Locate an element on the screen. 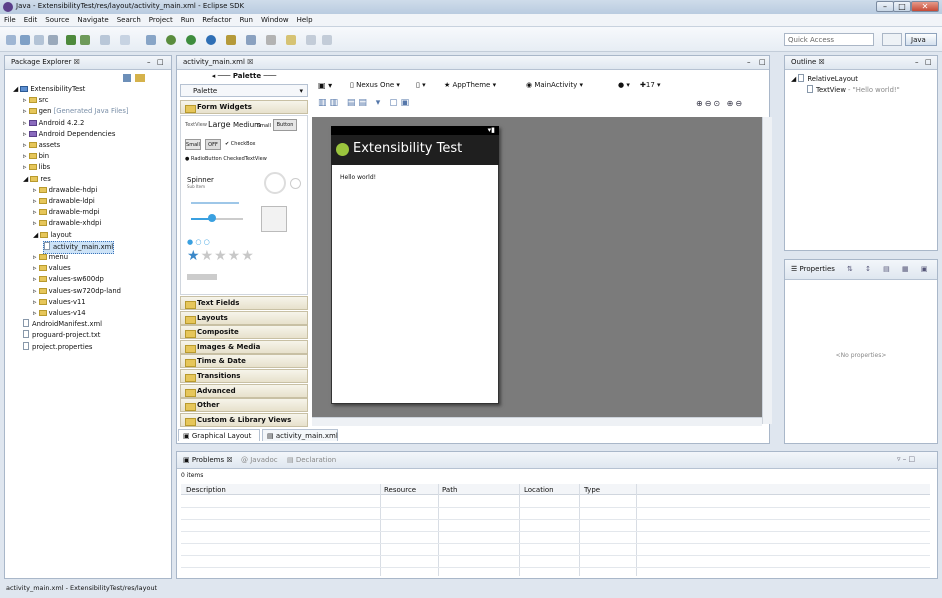 The image size is (942, 598). graphical-layout-tab: ▣ Graphical Layout is located at coordinates (219, 435).